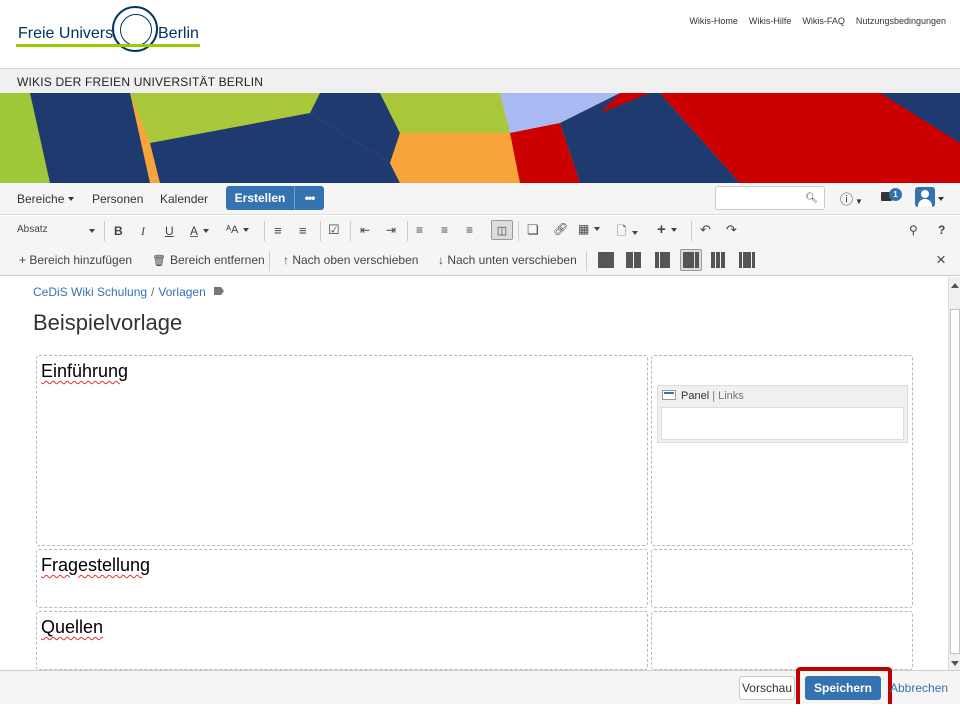 The width and height of the screenshot is (960, 720). What do you see at coordinates (143, 231) in the screenshot?
I see `italic-button: I` at bounding box center [143, 231].